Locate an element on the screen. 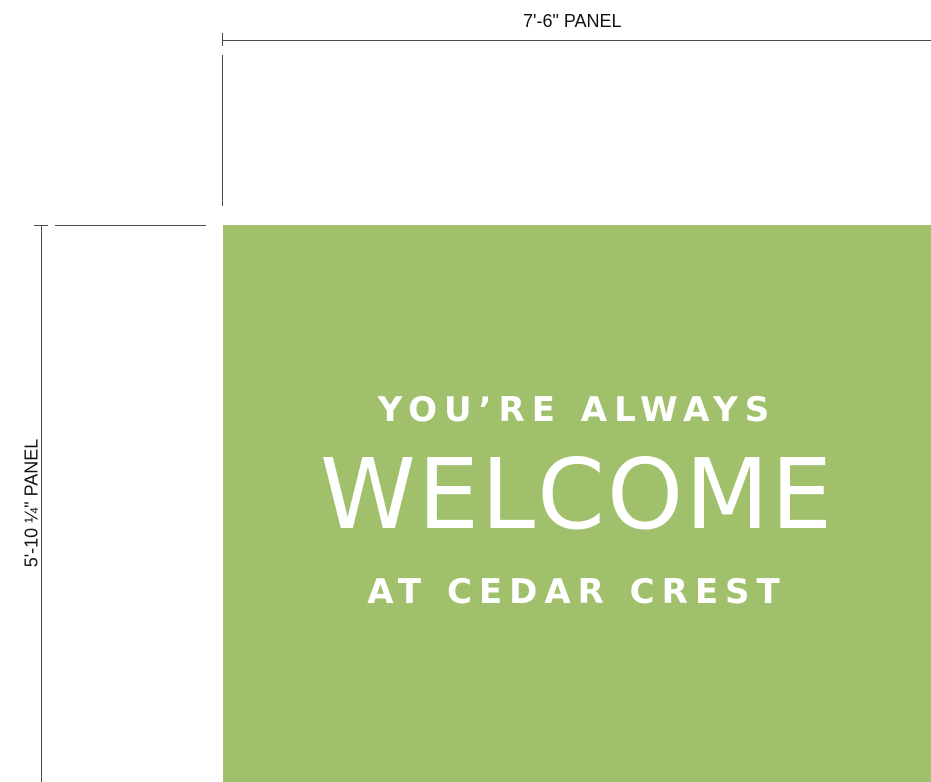  headline-top: YOU’RE ALWAYS is located at coordinates (577, 410).